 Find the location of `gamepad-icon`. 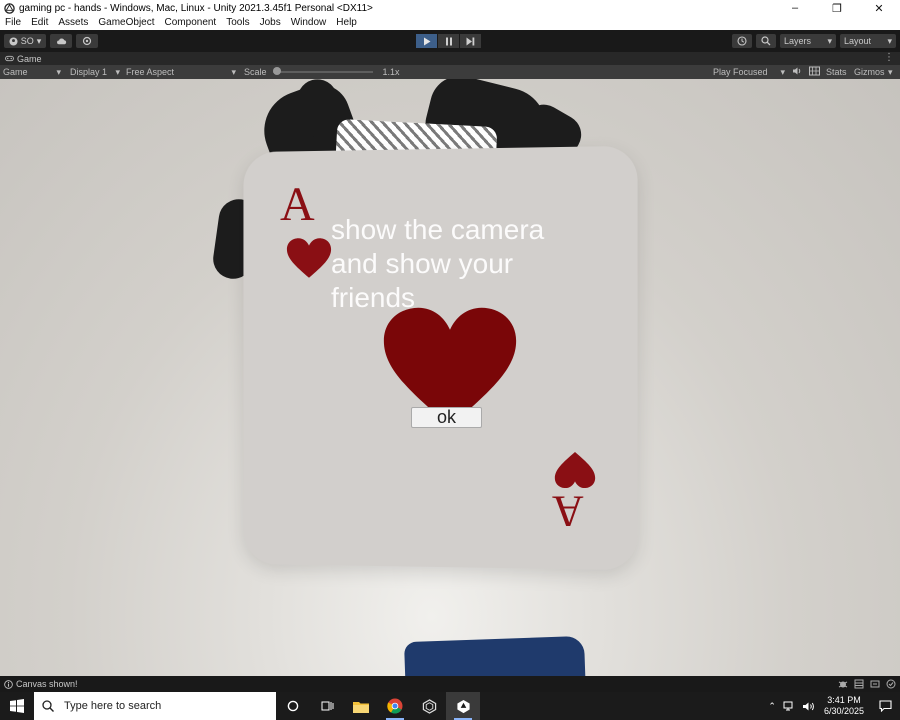

gamepad-icon is located at coordinates (9, 58).